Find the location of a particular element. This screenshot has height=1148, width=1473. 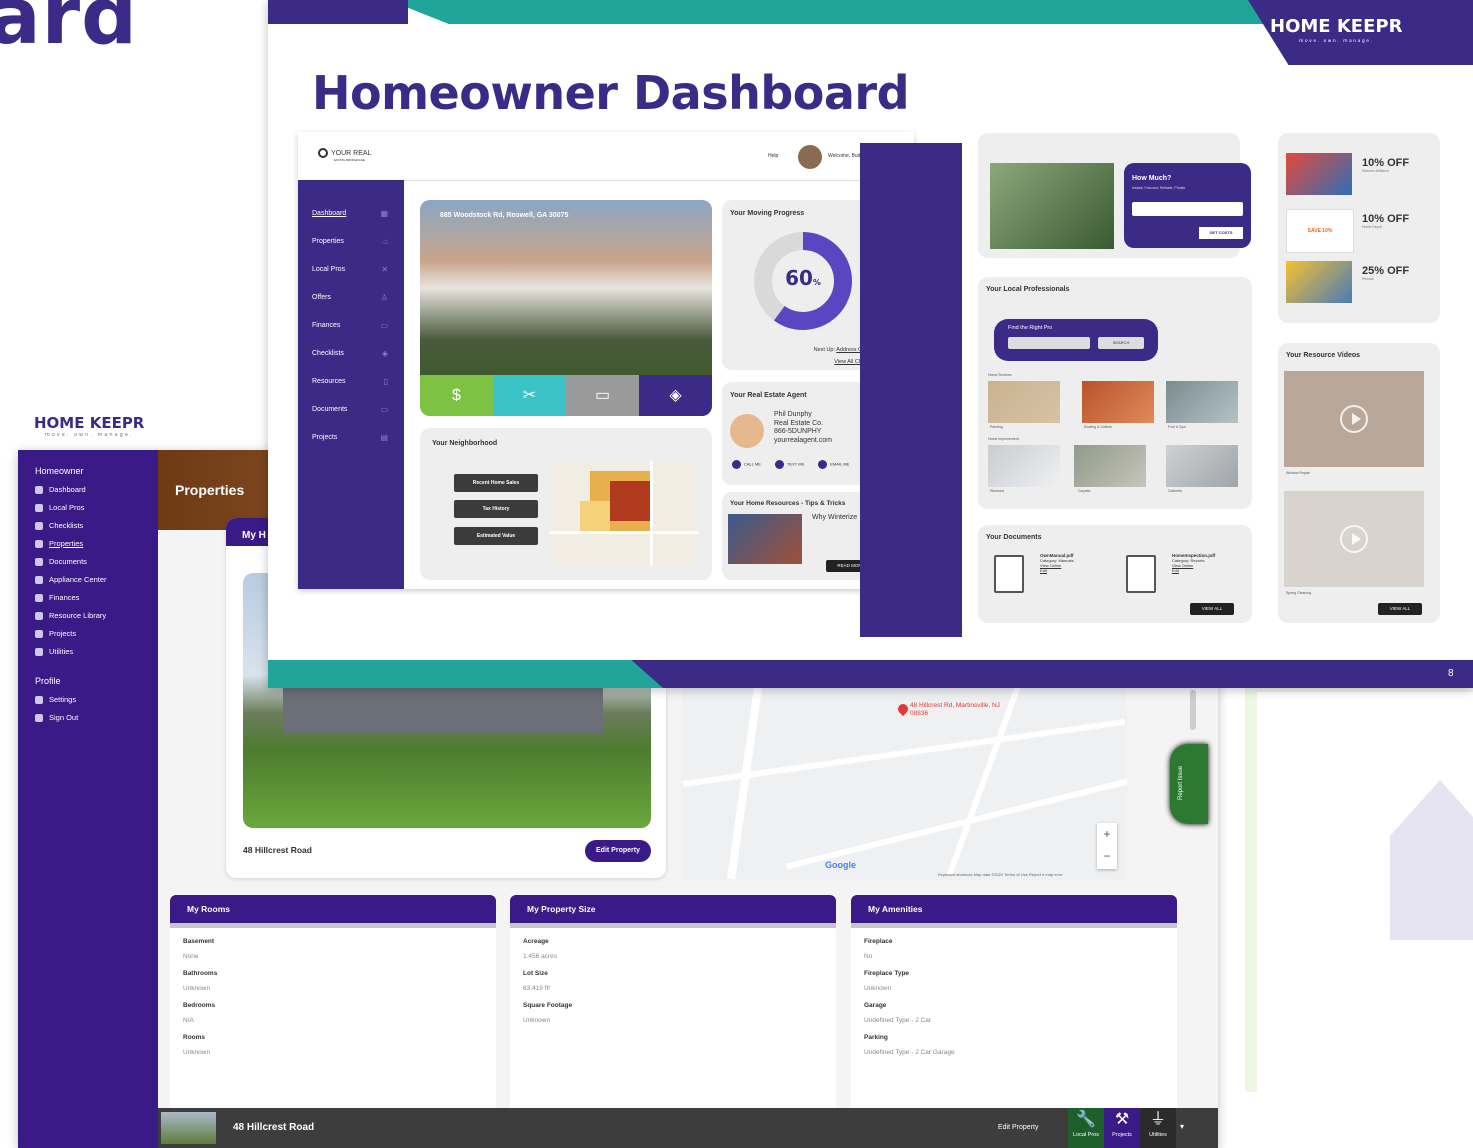

map-zoom-control: + − is located at coordinates (1107, 846).